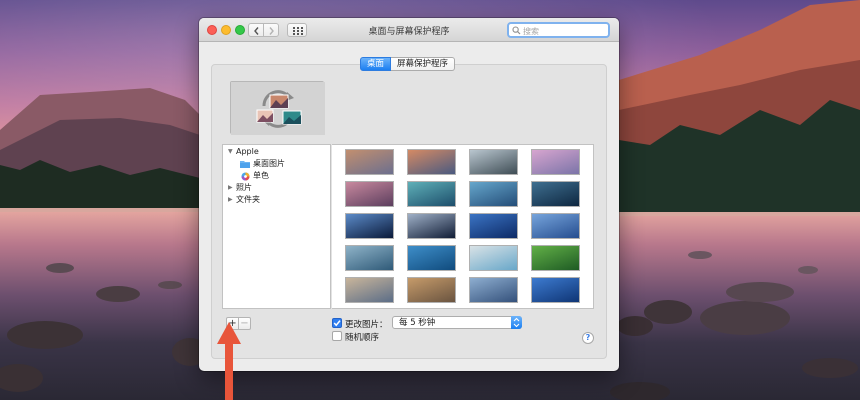 The height and width of the screenshot is (400, 860). Describe the element at coordinates (493, 226) in the screenshot. I see `wallpaper-thumbnail-blue-ridge` at that location.